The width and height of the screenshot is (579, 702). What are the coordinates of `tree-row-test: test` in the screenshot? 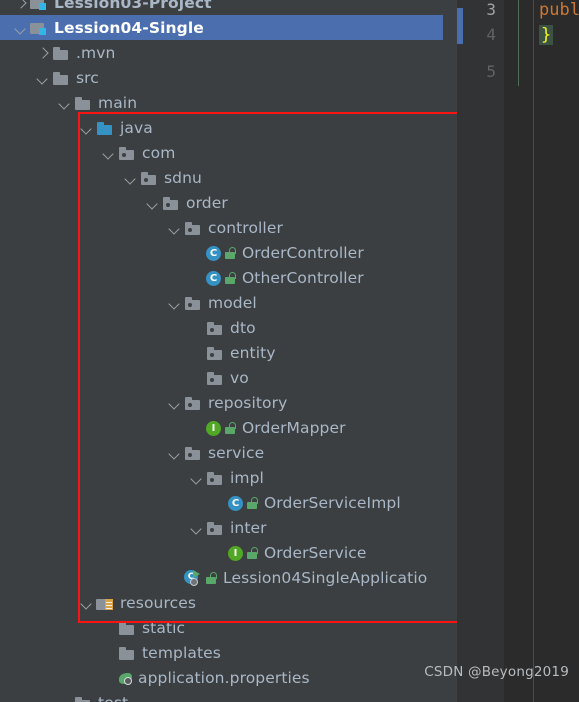 It's located at (227, 696).